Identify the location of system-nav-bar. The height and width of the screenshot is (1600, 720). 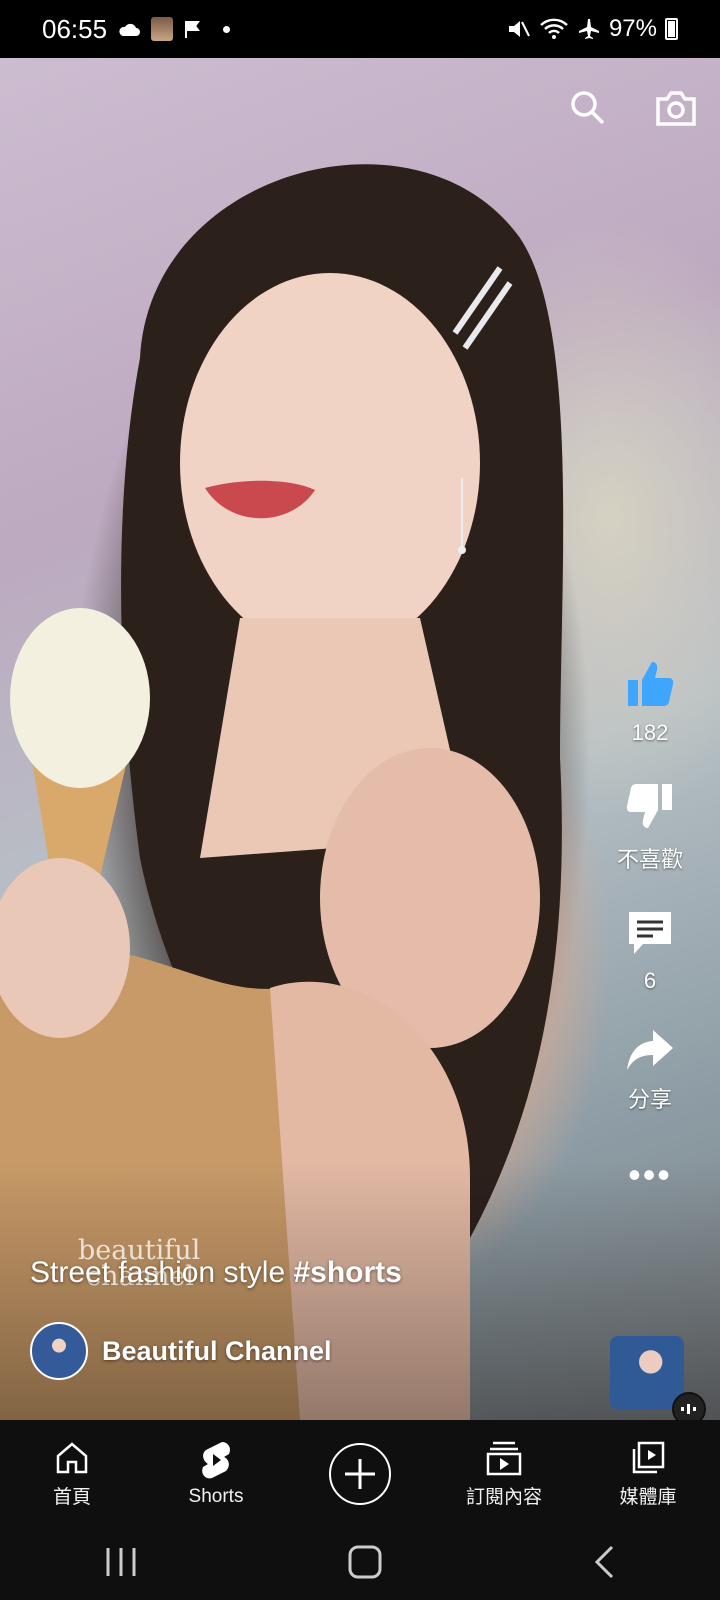
(360, 1564).